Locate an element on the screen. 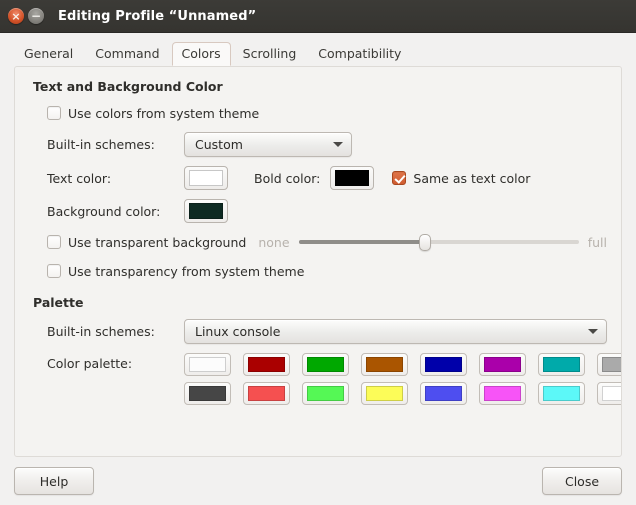 Image resolution: width=636 pixels, height=505 pixels. use-system-theme-row: Use colors from system theme is located at coordinates (318, 113).